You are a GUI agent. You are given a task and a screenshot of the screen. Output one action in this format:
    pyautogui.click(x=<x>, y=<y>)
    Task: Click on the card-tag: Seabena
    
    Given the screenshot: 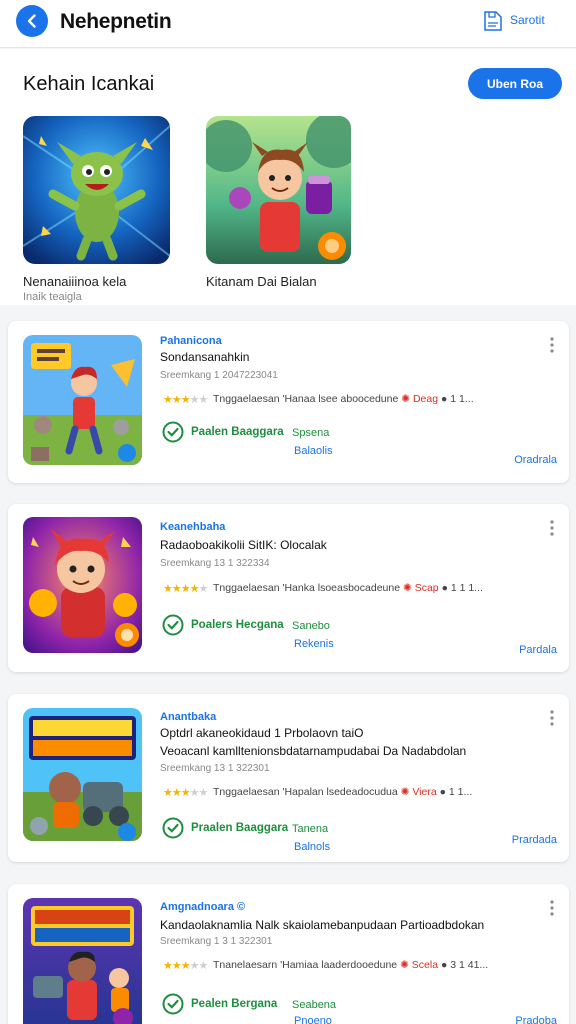 What is the action you would take?
    pyautogui.click(x=314, y=1005)
    